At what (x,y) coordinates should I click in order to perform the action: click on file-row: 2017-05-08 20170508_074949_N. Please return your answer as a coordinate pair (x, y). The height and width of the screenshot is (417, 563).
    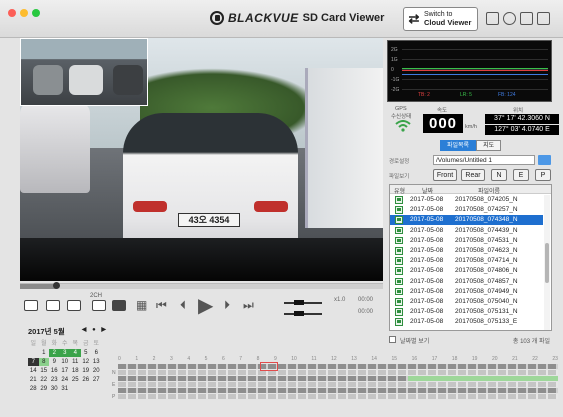
    Looking at the image, I should click on (466, 292).